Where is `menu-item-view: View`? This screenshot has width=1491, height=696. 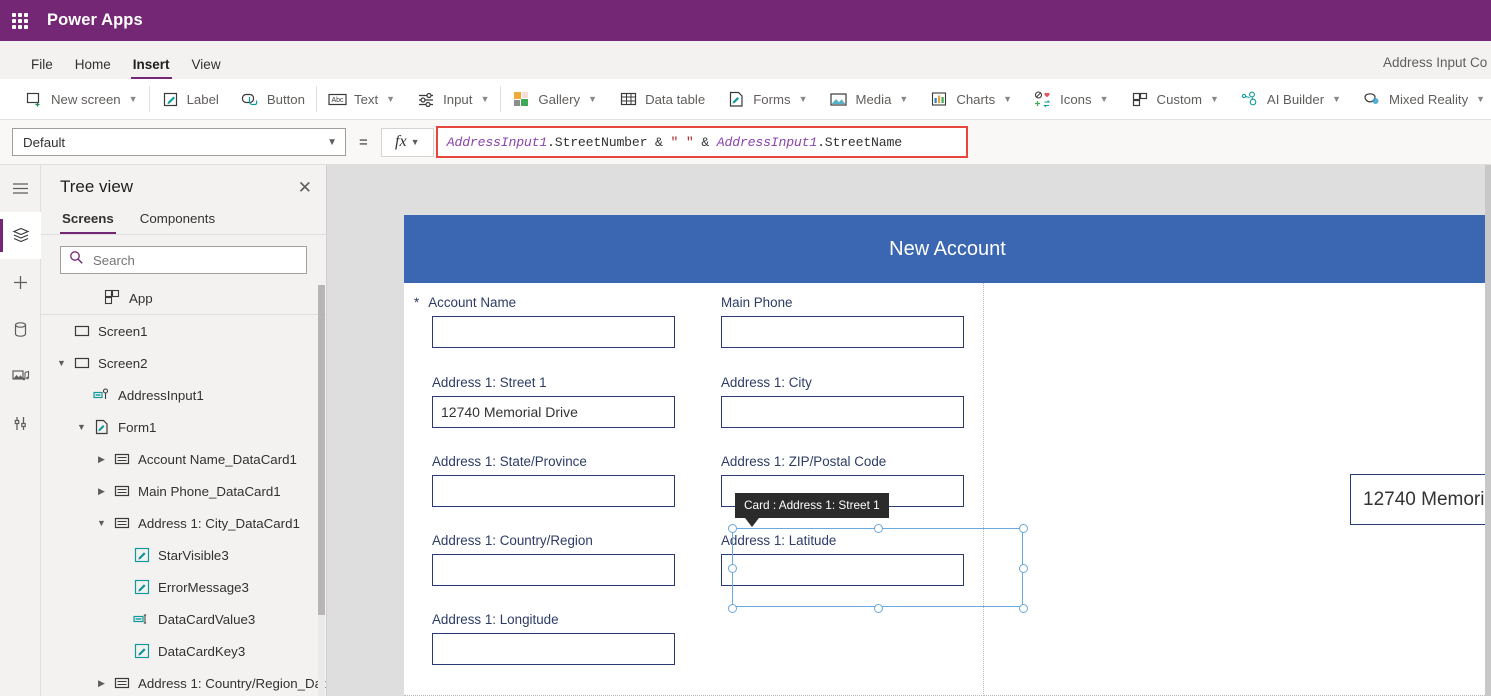 menu-item-view: View is located at coordinates (206, 68).